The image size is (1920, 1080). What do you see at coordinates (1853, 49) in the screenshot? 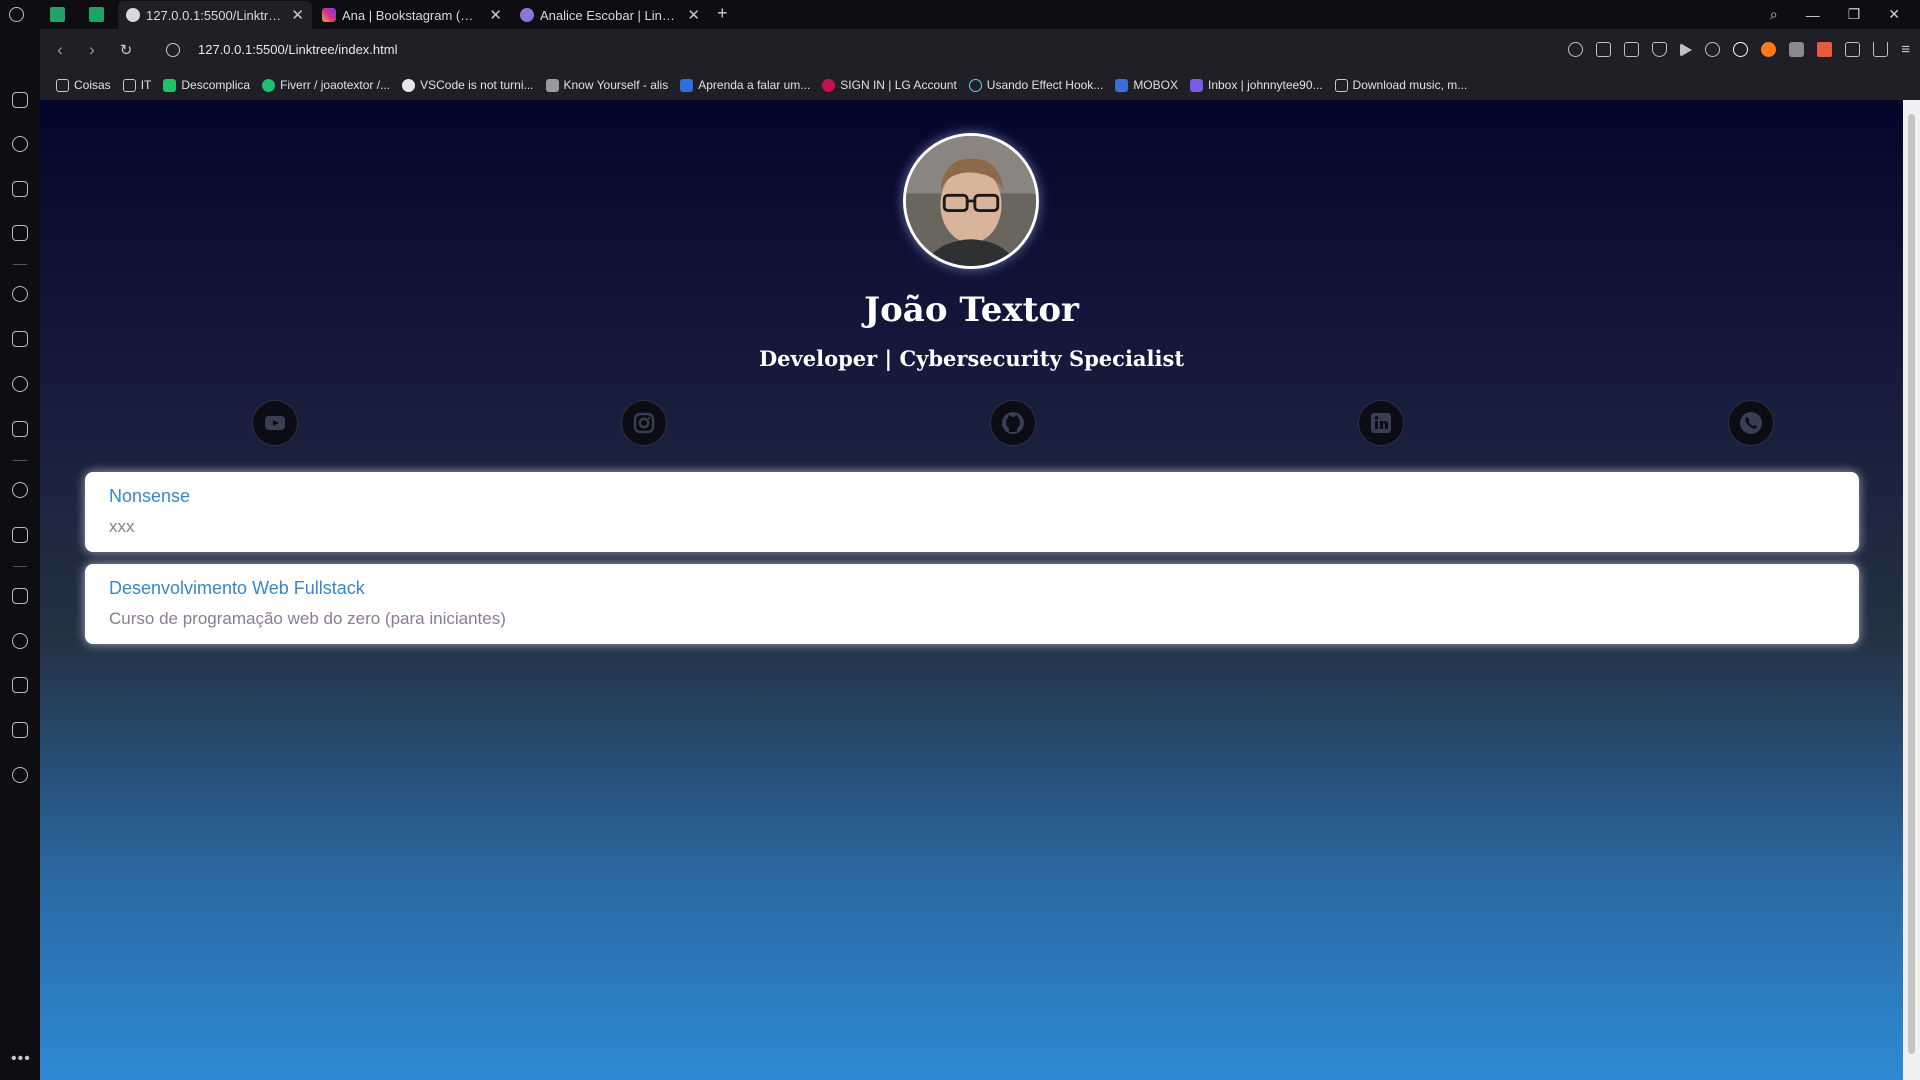
I see `cube-icon` at bounding box center [1853, 49].